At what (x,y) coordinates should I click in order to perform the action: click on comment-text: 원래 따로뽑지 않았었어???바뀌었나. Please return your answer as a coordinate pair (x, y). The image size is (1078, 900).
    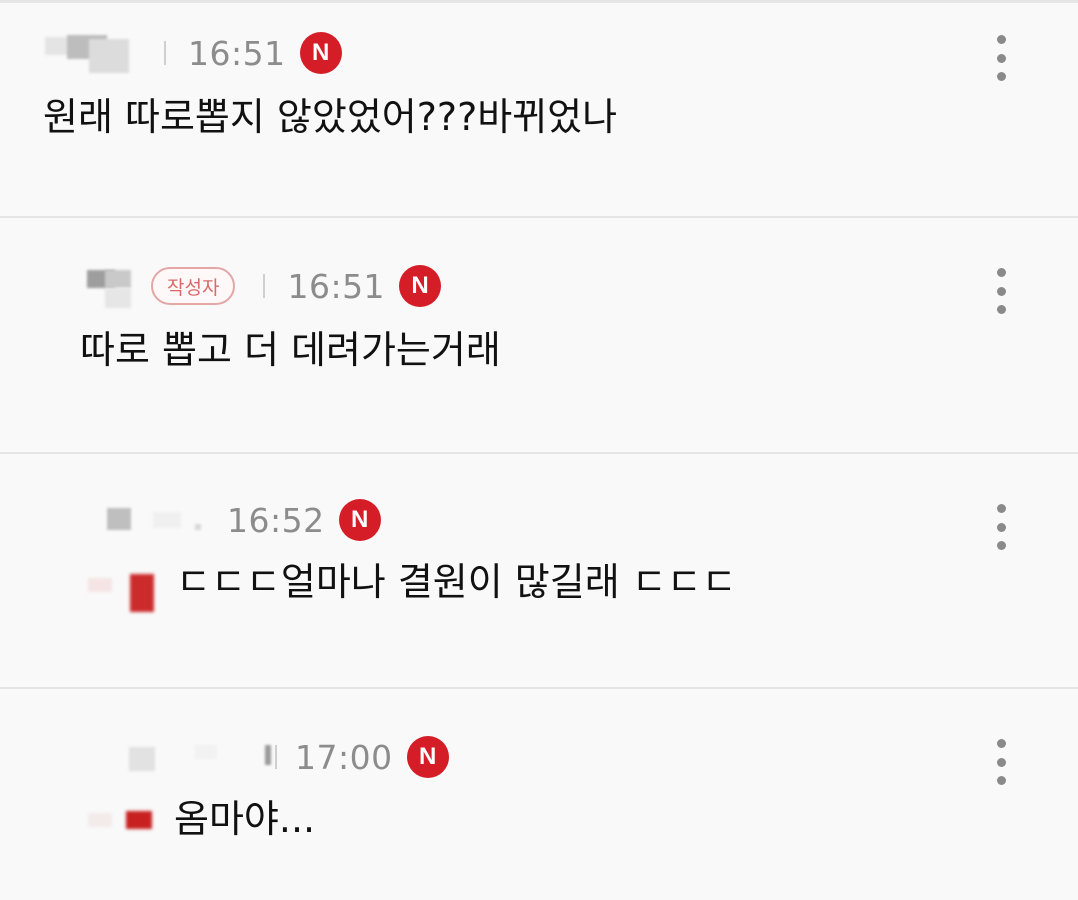
    Looking at the image, I should click on (330, 117).